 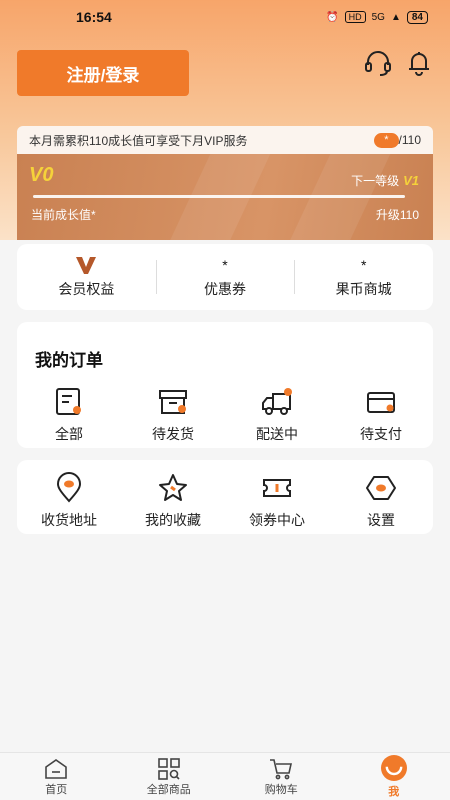 What do you see at coordinates (378, 63) in the screenshot?
I see `customer-service-icon` at bounding box center [378, 63].